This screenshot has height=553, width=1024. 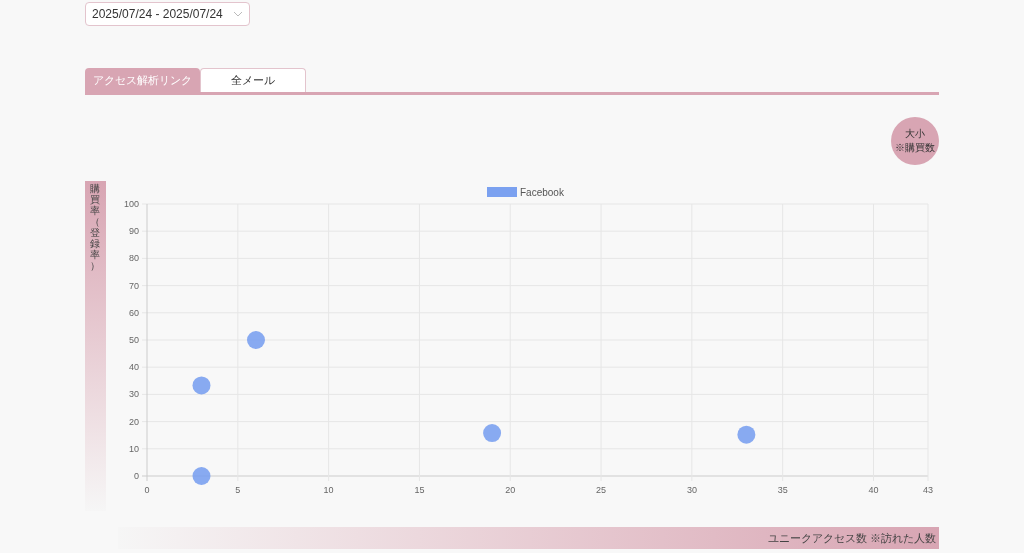 I want to click on y-tick-label: 90, so click(x=133, y=231).